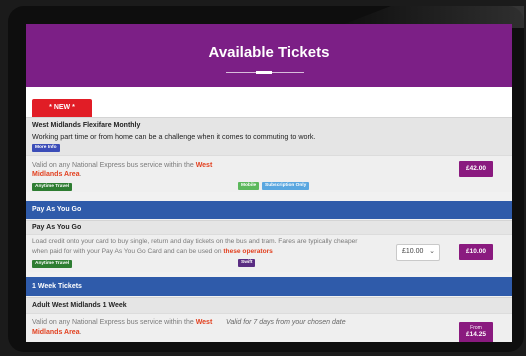 This screenshot has height=356, width=526. Describe the element at coordinates (286, 322) in the screenshot. I see `duration-text: Valid for 7 days from your chosen date` at that location.